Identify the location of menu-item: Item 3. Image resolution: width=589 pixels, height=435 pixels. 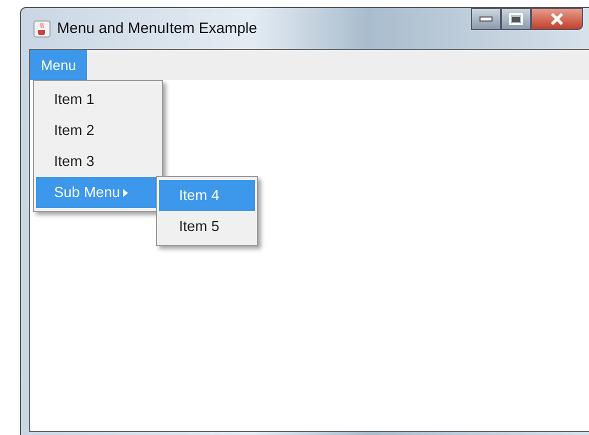
(98, 161).